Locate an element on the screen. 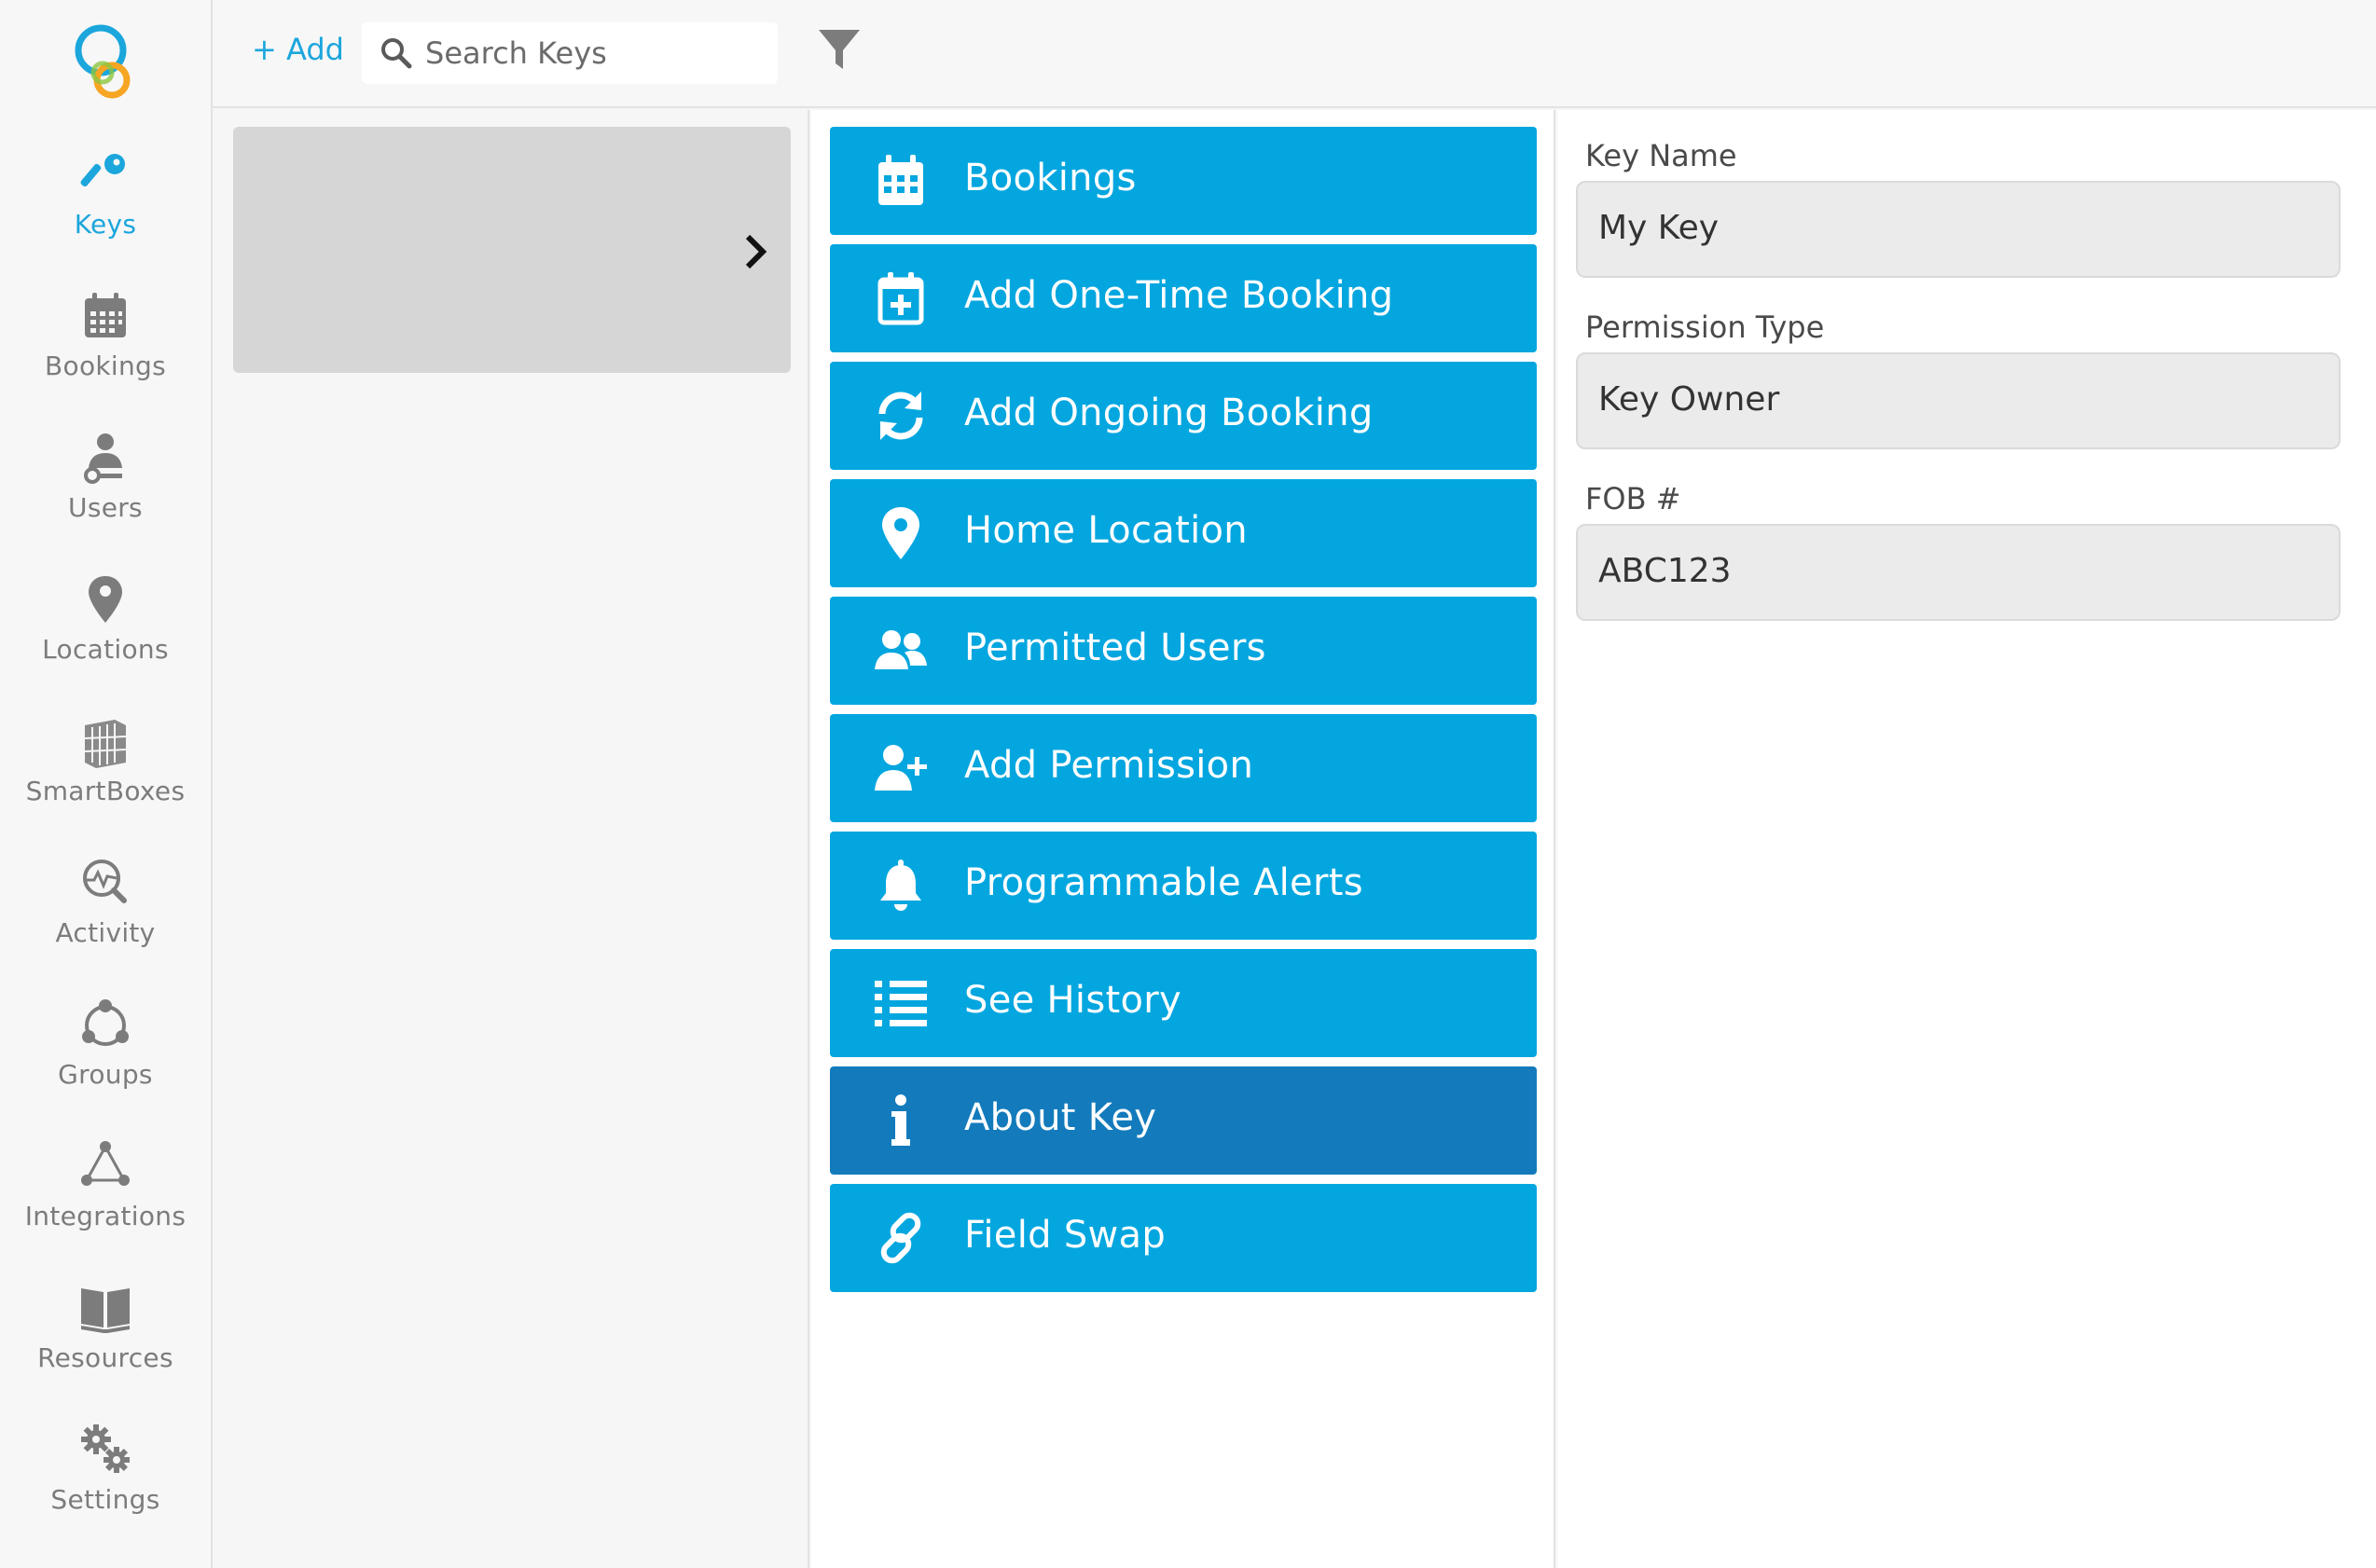 The image size is (2376, 1568). permission-type-label: Permission Type is located at coordinates (1705, 327).